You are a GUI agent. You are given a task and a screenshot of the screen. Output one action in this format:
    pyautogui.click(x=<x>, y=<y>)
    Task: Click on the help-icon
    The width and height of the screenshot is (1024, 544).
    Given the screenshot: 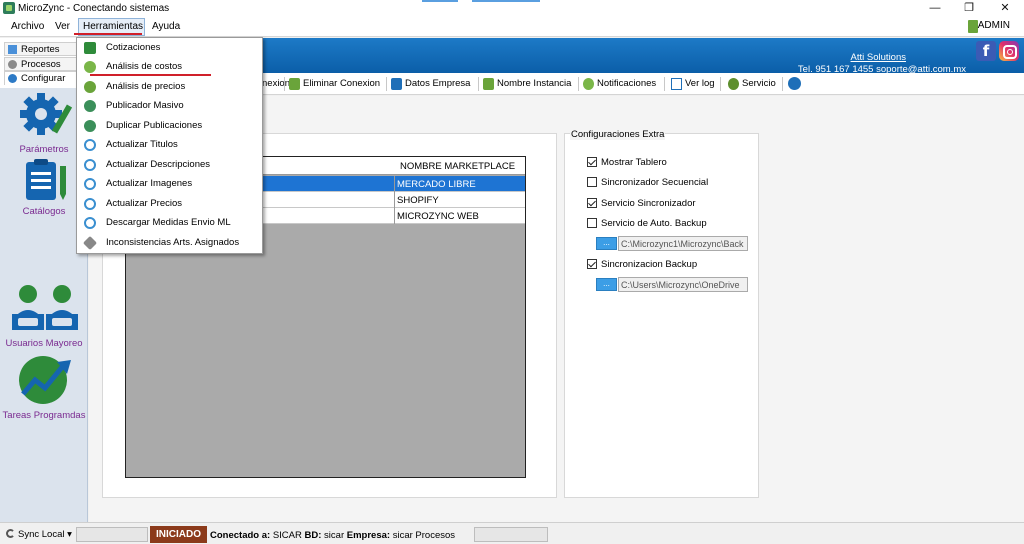 What is the action you would take?
    pyautogui.click(x=794, y=83)
    